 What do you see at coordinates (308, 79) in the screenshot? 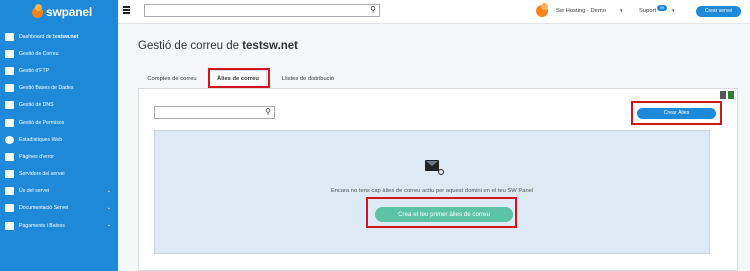
I see `tab-distribution-lists: Llistes de distribució` at bounding box center [308, 79].